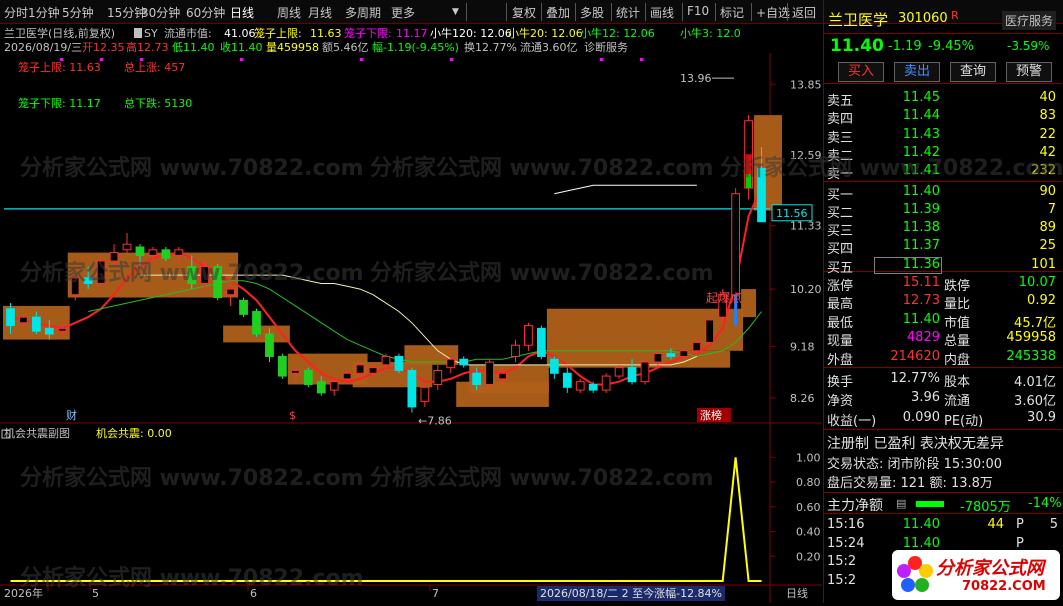 The height and width of the screenshot is (606, 1063). I want to click on toolbar-tab-6: 日线, so click(242, 12).